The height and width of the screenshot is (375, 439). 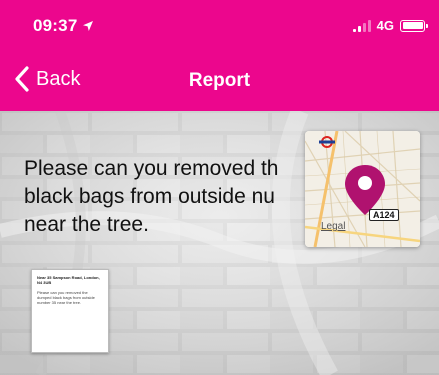 I want to click on signal-icon, so click(x=361, y=25).